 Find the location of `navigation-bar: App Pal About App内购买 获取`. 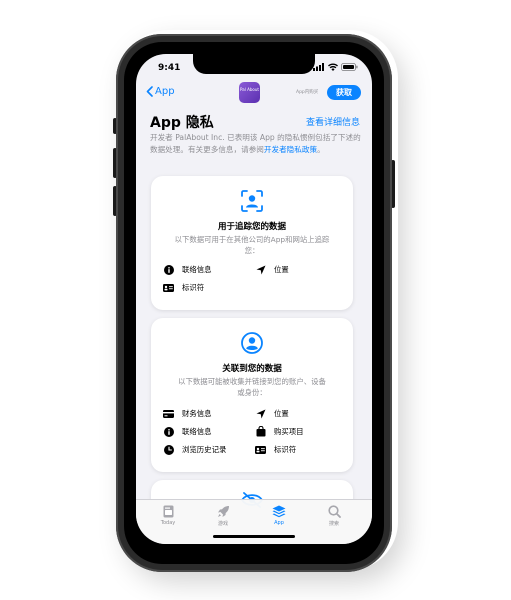

navigation-bar: App Pal About App内购买 获取 is located at coordinates (254, 93).